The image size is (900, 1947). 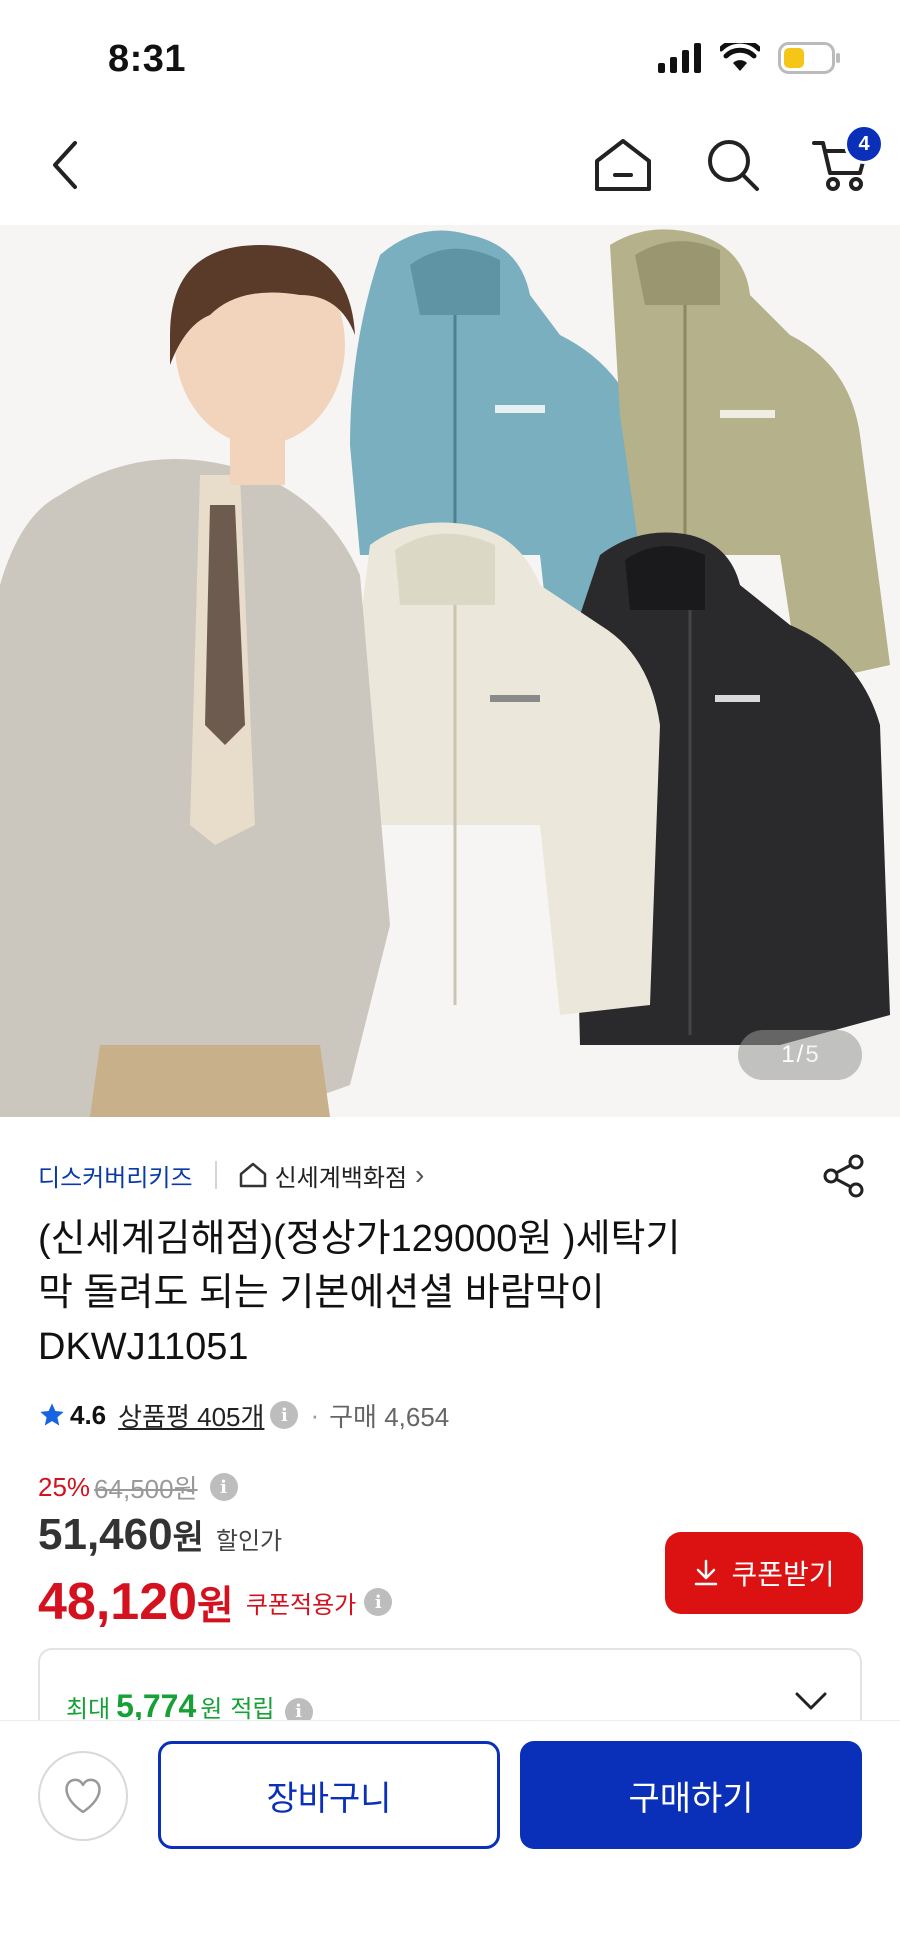 What do you see at coordinates (211, 1709) in the screenshot?
I see `points-unit: 원` at bounding box center [211, 1709].